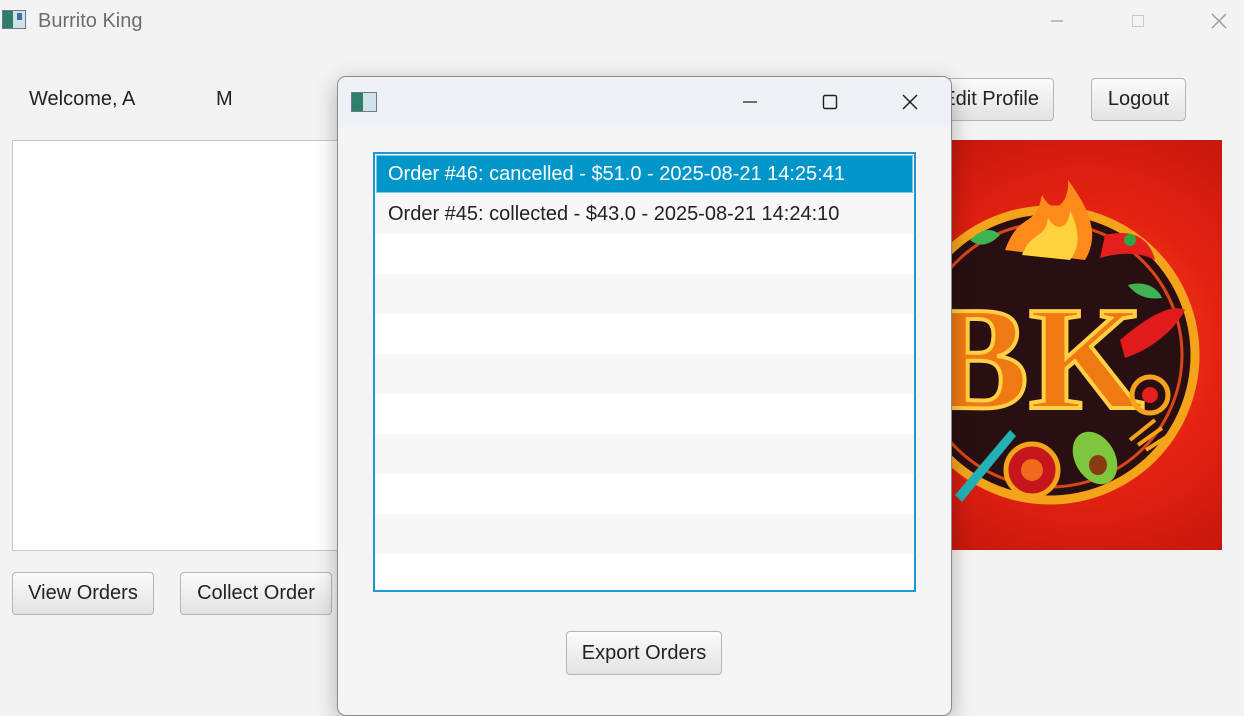 This screenshot has height=716, width=1244. What do you see at coordinates (83, 593) in the screenshot?
I see `view-orders-button: View Orders` at bounding box center [83, 593].